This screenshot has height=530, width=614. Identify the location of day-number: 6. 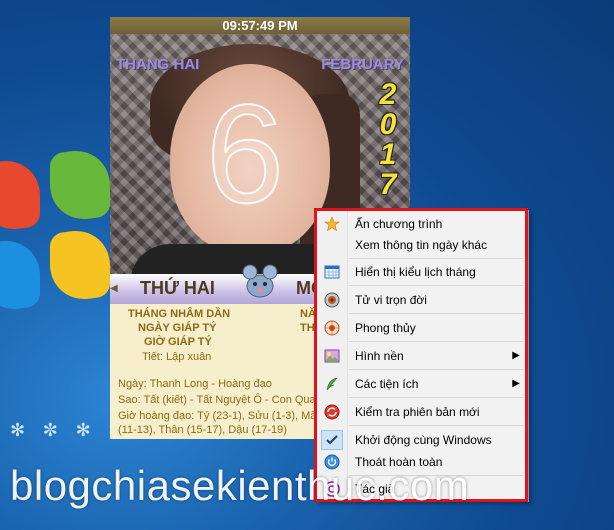
(245, 153).